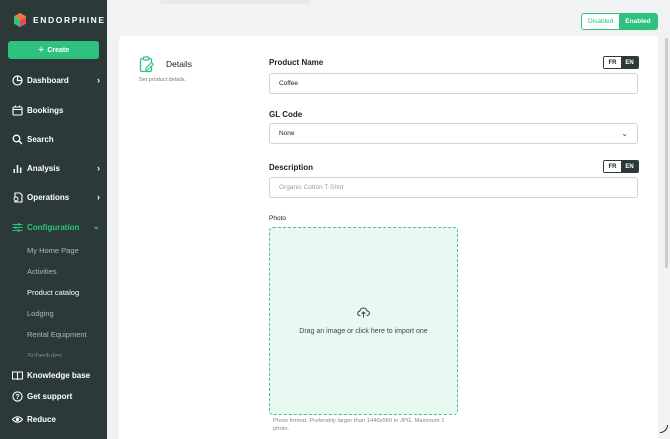  I want to click on details-subtitle: Set product details., so click(163, 80).